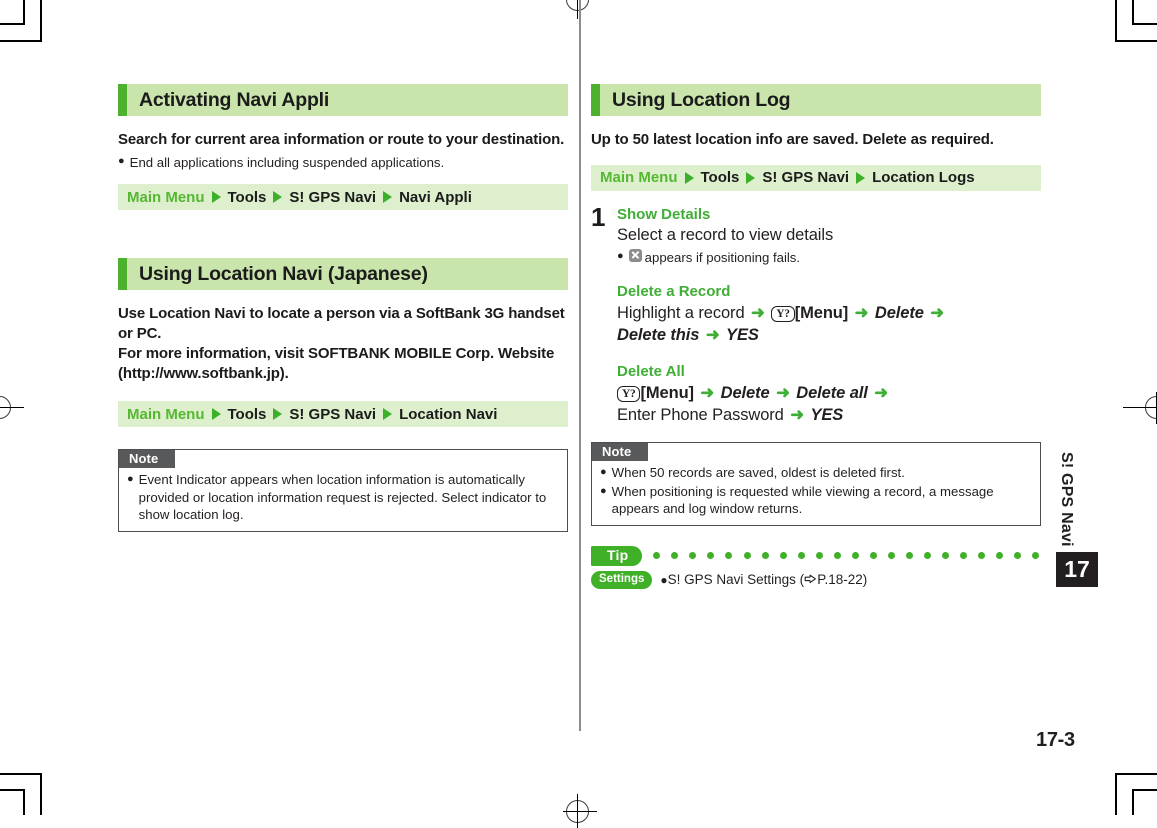  I want to click on crop-mark-bottom-right-h2, so click(1136, 774).